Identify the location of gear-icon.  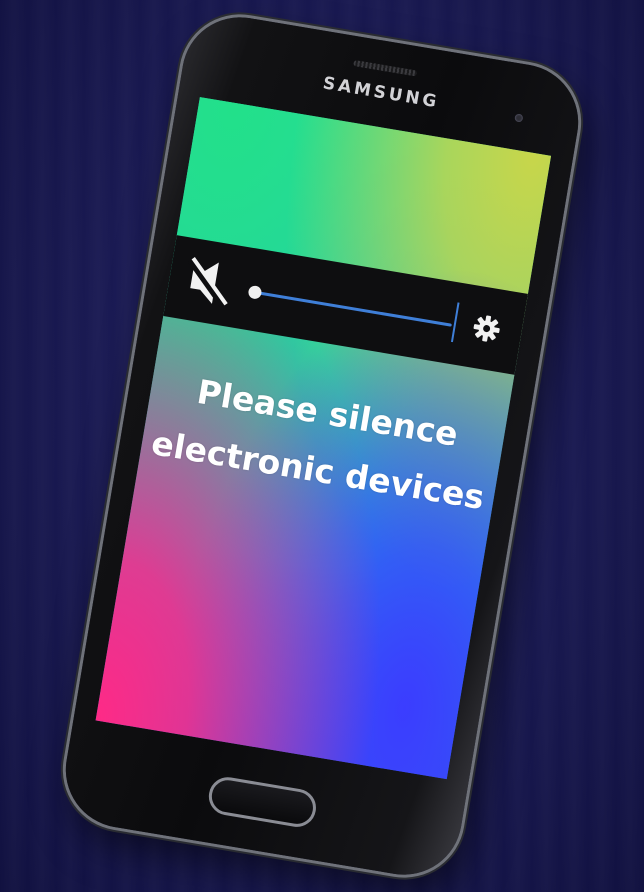
(486, 328).